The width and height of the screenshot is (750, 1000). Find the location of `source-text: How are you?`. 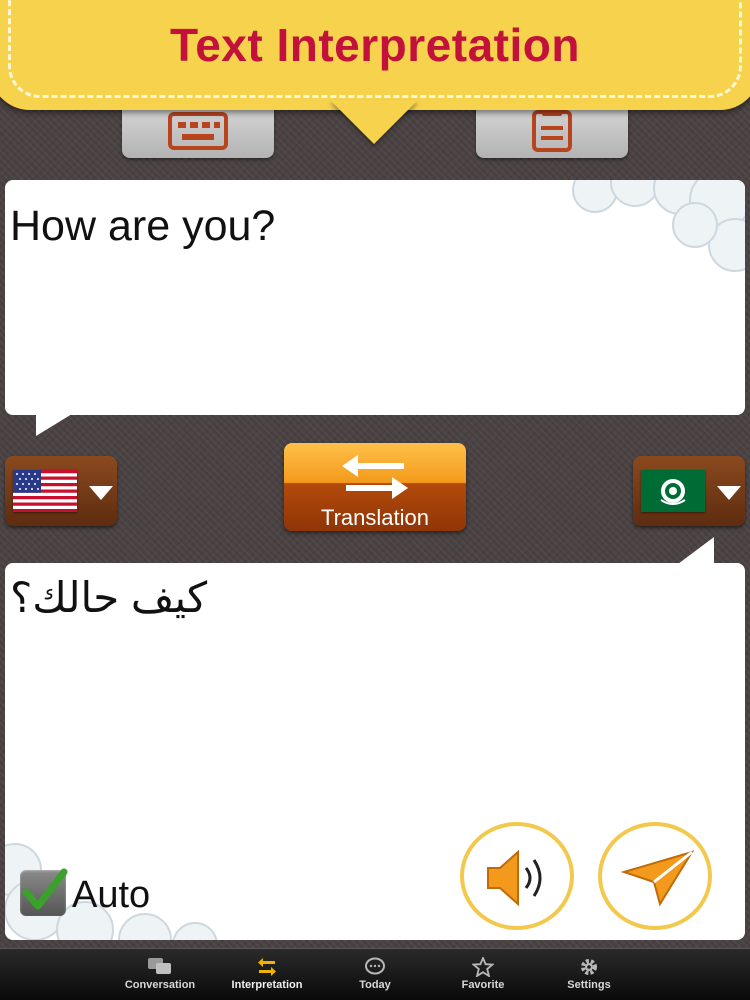

source-text: How are you? is located at coordinates (142, 226).